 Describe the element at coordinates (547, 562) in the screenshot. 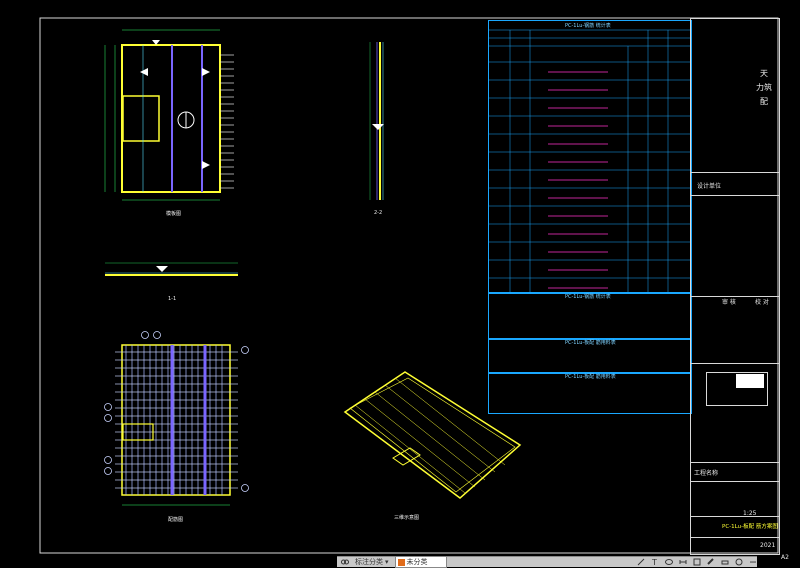

I see `annotation-toolbar: 标注分类 ▾ 未分类 T` at that location.